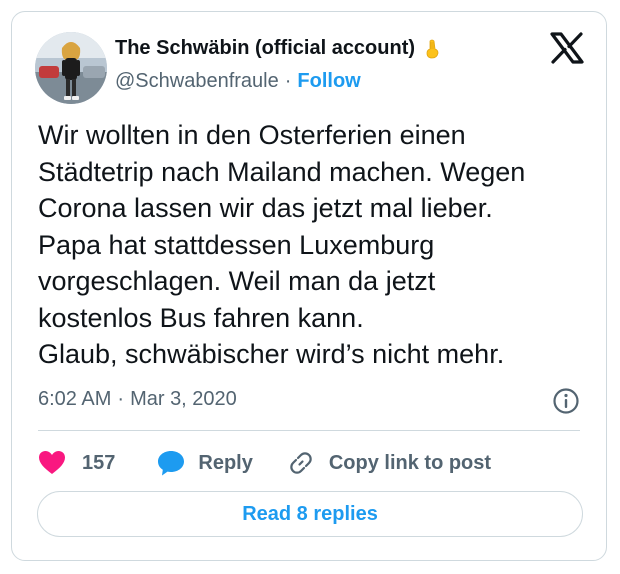  Describe the element at coordinates (567, 48) in the screenshot. I see `x-logo-icon` at that location.